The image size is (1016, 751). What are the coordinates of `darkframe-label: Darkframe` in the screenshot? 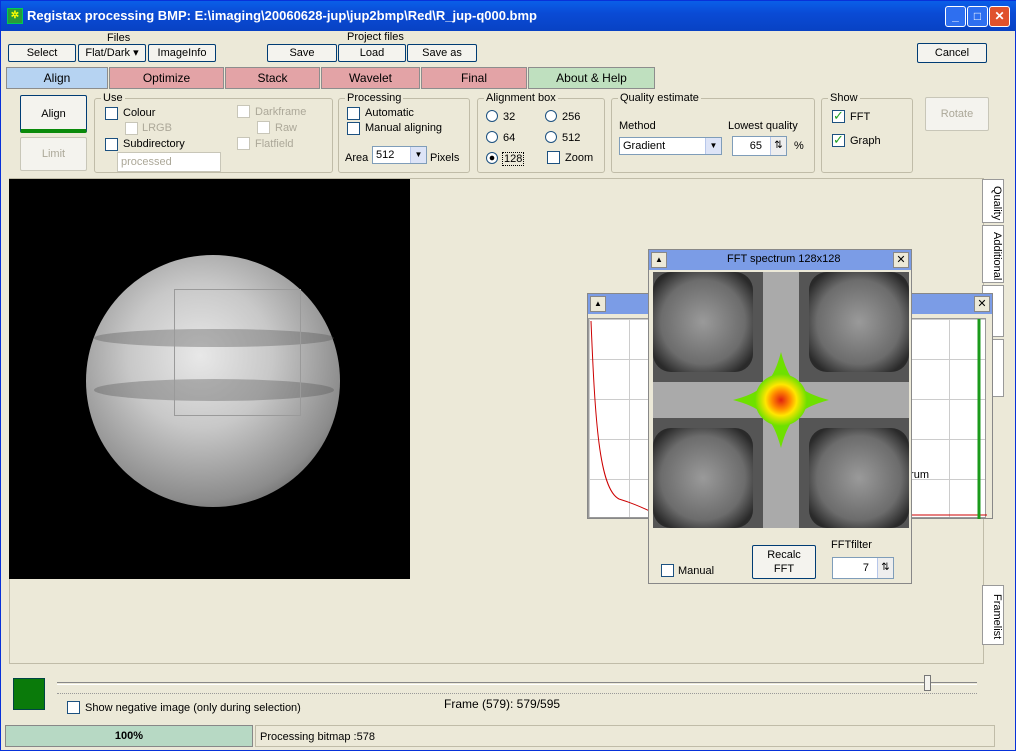 It's located at (281, 112).